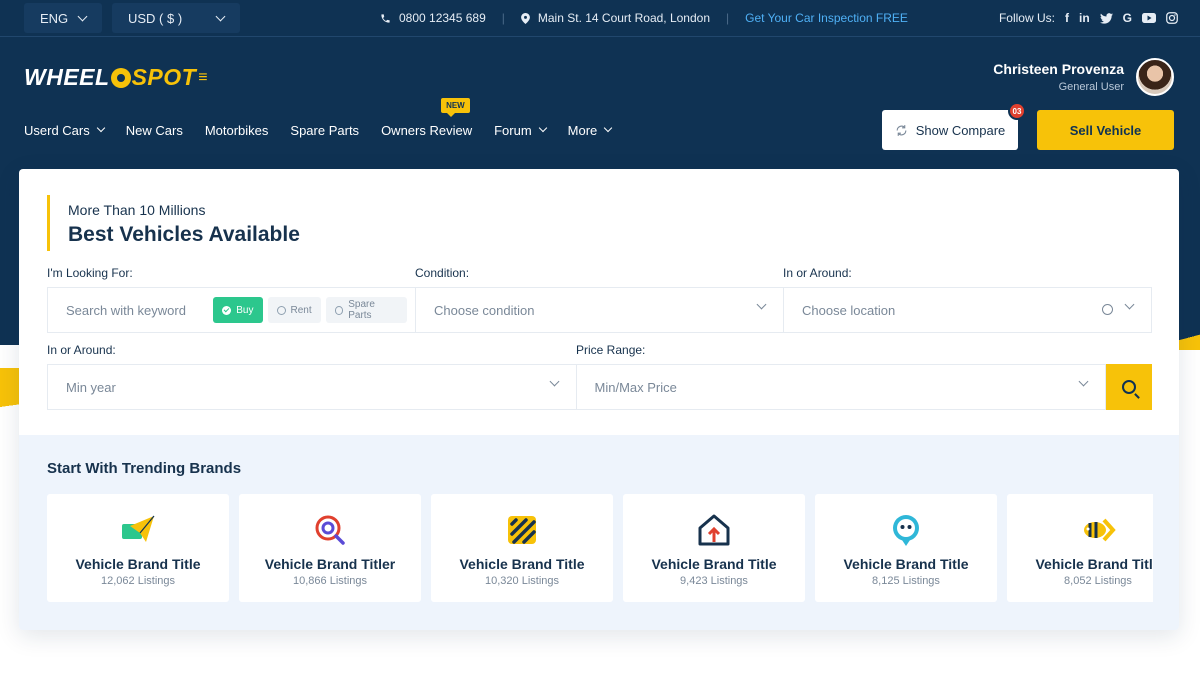 The width and height of the screenshot is (1200, 700). Describe the element at coordinates (442, 18) in the screenshot. I see `phone-number: 0800 12345 689` at that location.